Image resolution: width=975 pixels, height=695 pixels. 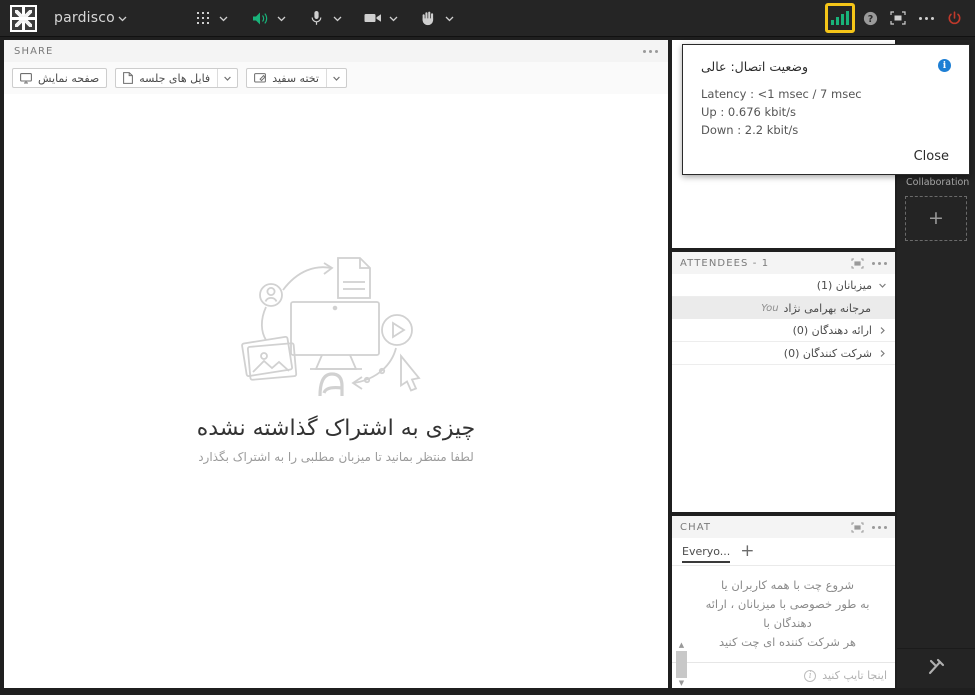 What do you see at coordinates (394, 18) in the screenshot?
I see `camera-chevron-down-icon` at bounding box center [394, 18].